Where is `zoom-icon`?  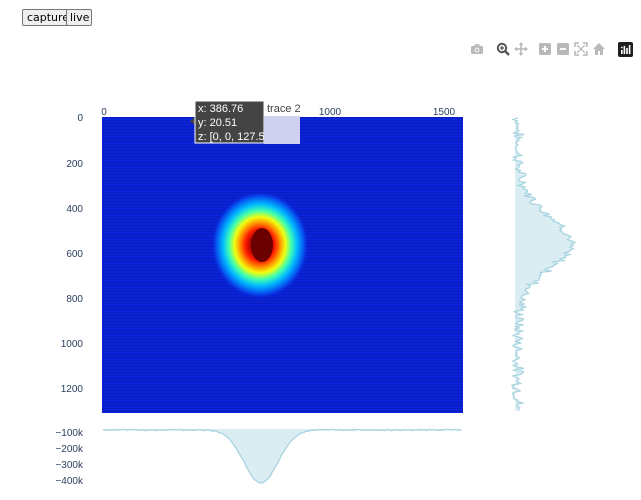 zoom-icon is located at coordinates (503, 49).